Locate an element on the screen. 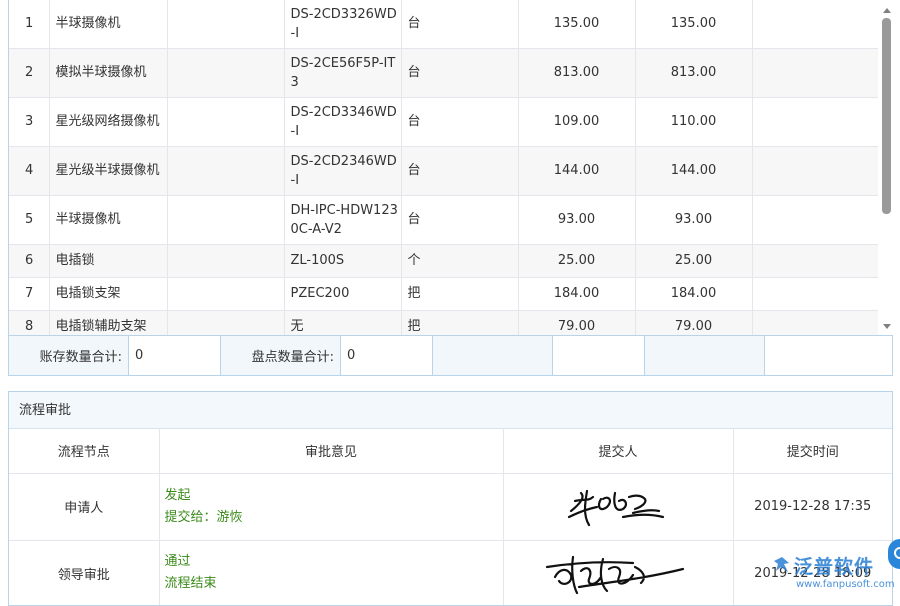  count-qty: 79.00 is located at coordinates (693, 322).